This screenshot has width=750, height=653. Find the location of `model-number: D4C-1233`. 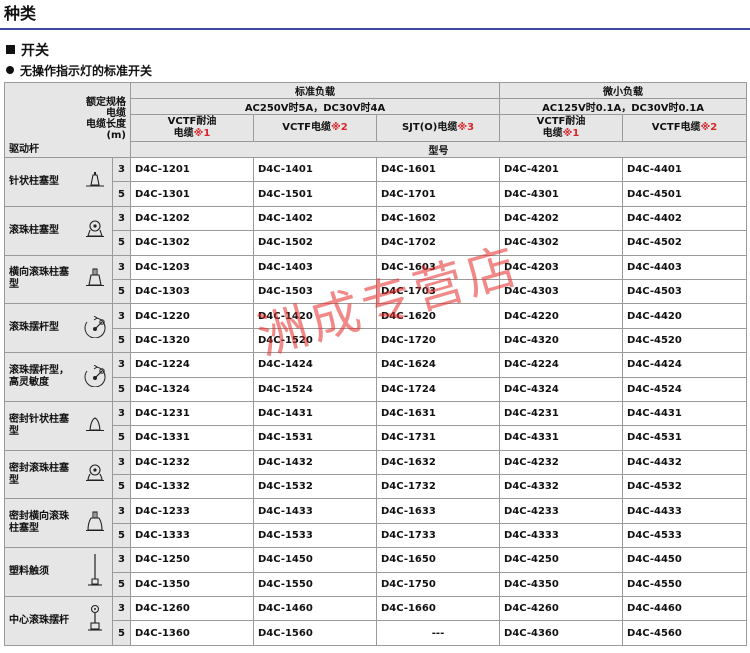

model-number: D4C-1233 is located at coordinates (192, 511).